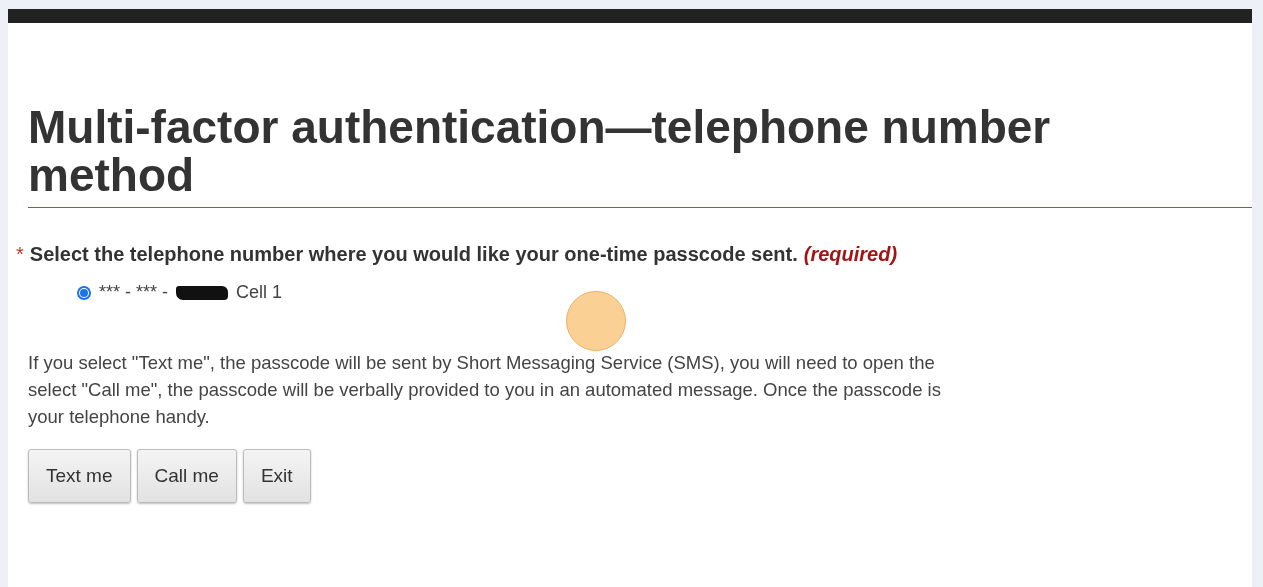 This screenshot has width=1263, height=587. Describe the element at coordinates (276, 476) in the screenshot. I see `action-button: Exit` at that location.